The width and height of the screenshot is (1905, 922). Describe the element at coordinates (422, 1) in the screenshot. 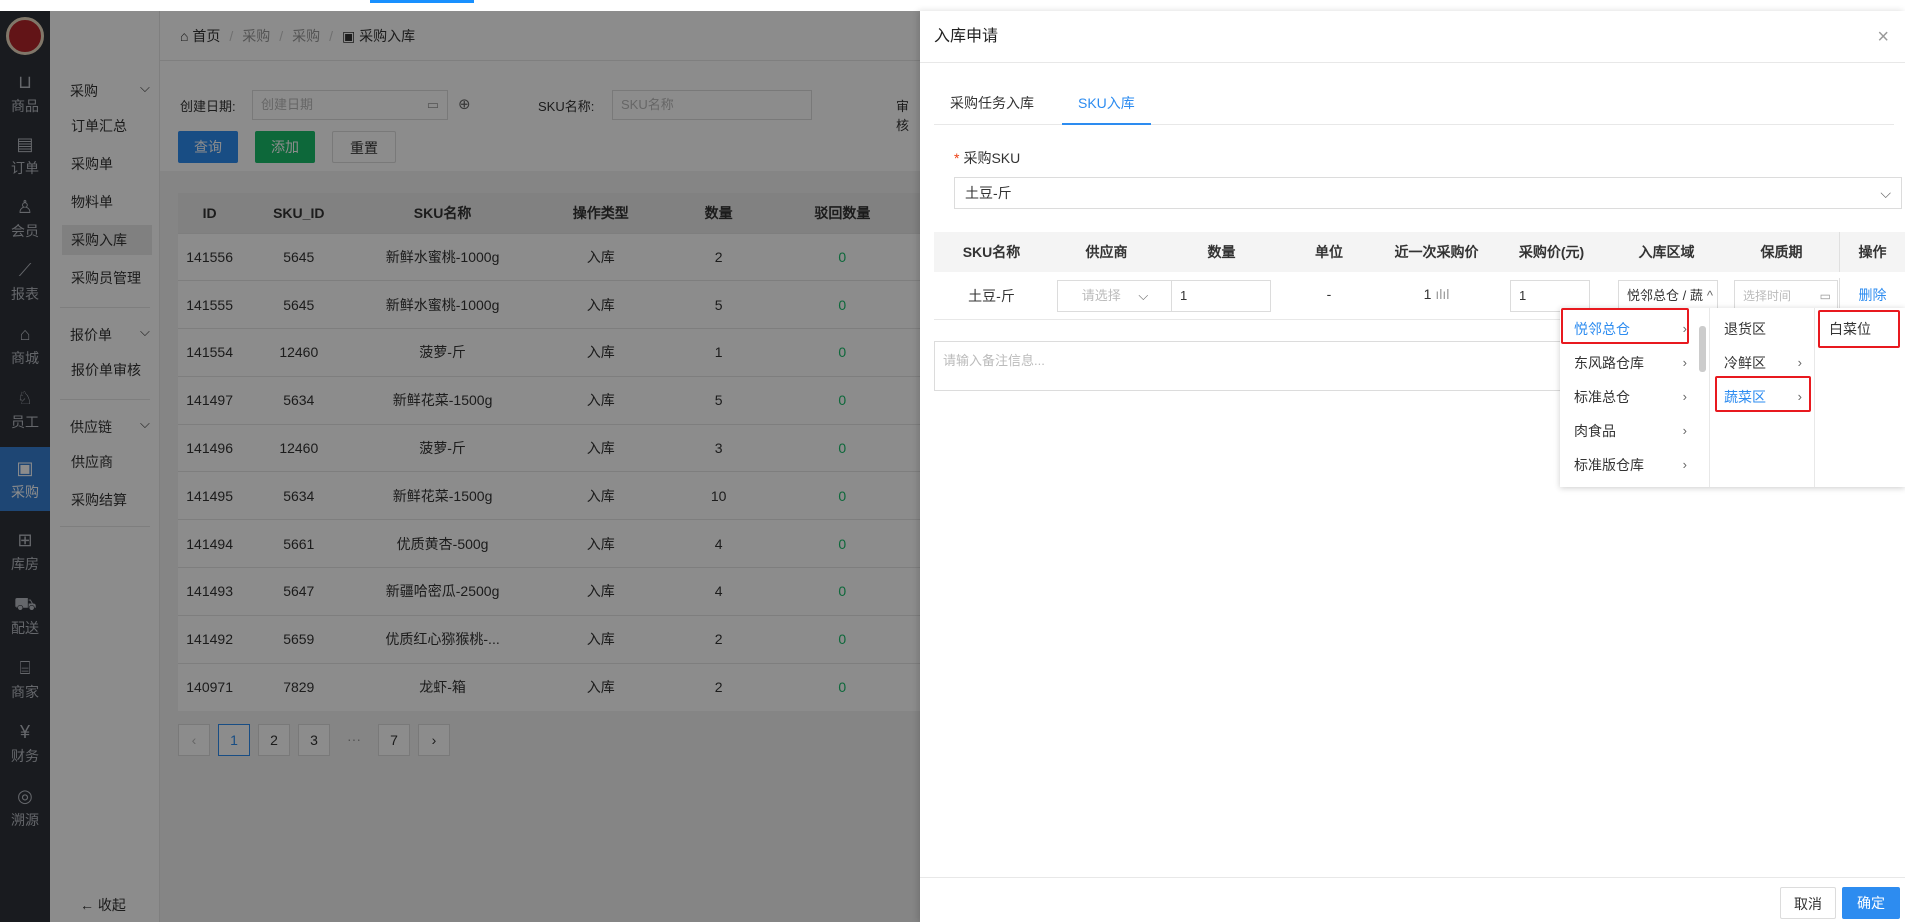

I see `active-tab-indicator` at that location.